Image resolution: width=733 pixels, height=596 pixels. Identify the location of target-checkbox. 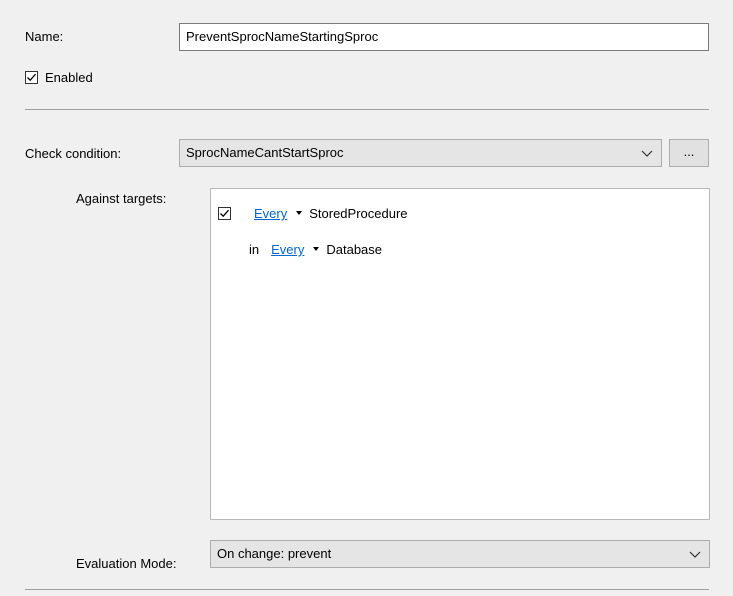
(224, 213).